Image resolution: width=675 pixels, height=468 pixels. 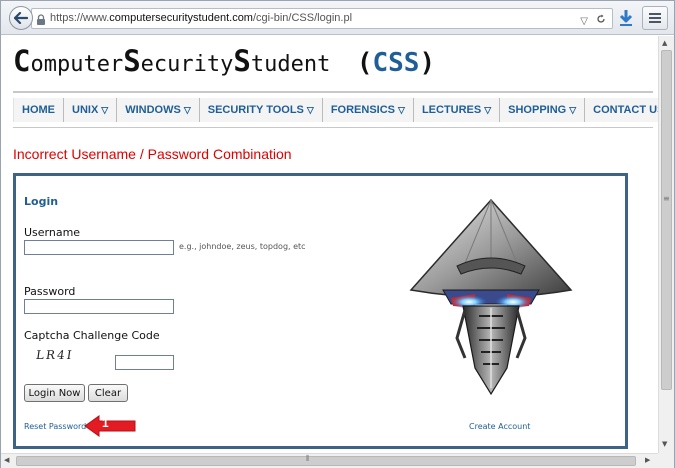 What do you see at coordinates (655, 18) in the screenshot?
I see `menu-button` at bounding box center [655, 18].